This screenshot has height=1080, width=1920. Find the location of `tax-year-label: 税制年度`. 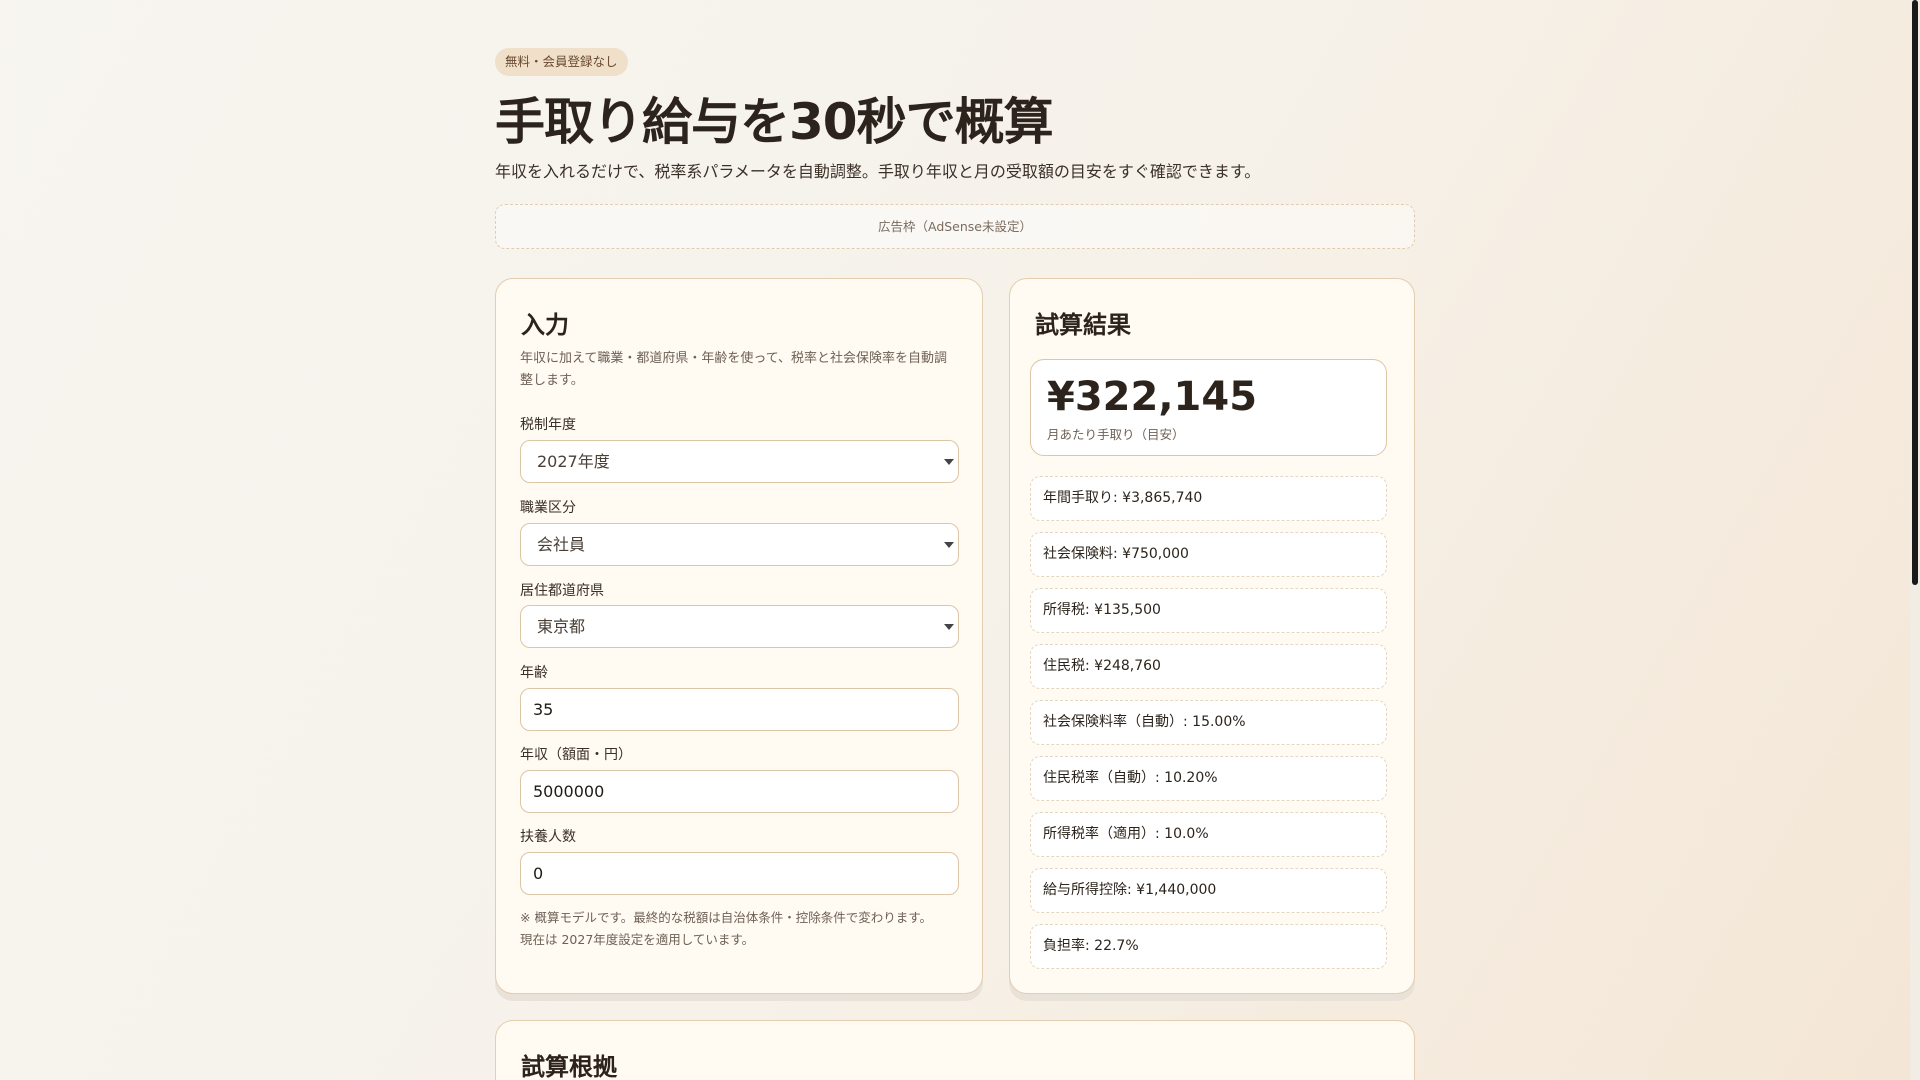

tax-year-label: 税制年度 is located at coordinates (548, 425).